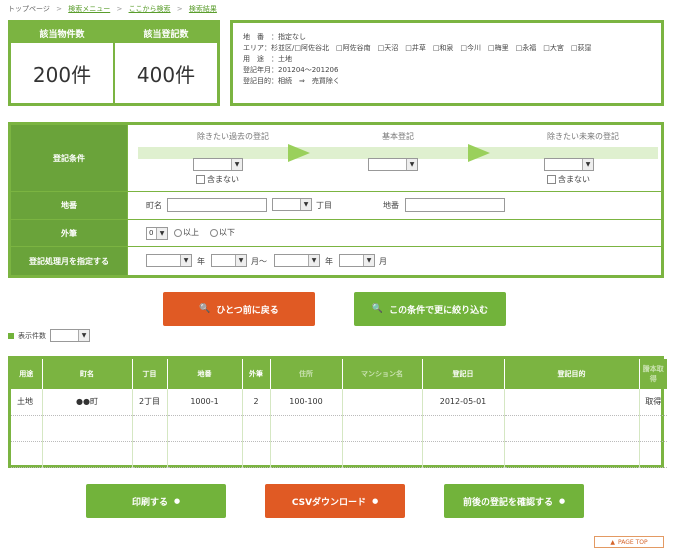 This screenshot has width=676, height=553. I want to click on base-registry-heading: 基本登記, so click(398, 136).